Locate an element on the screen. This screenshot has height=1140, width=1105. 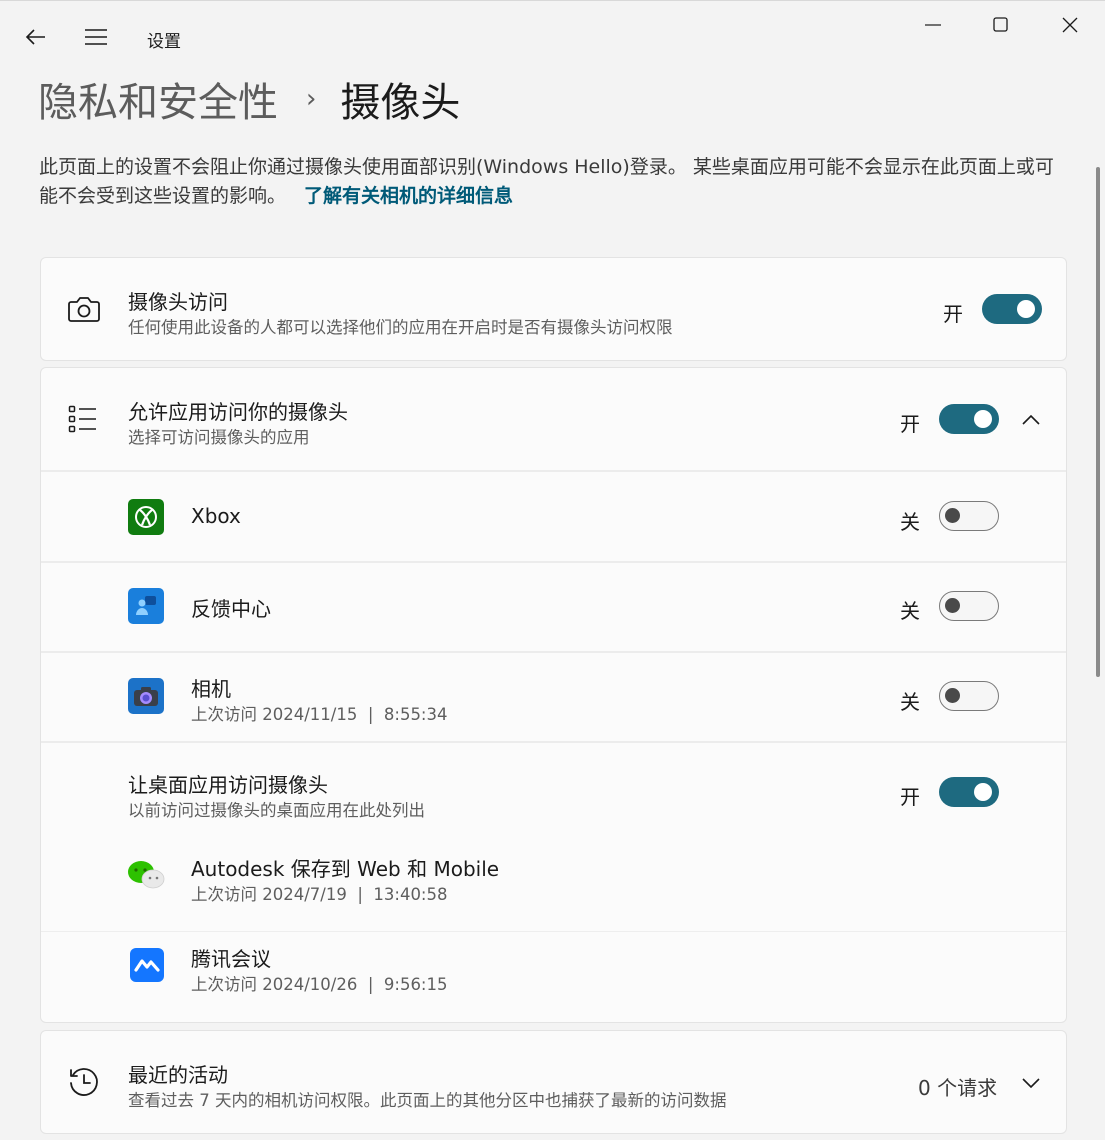
request-count: 0 个请求 is located at coordinates (958, 1088).